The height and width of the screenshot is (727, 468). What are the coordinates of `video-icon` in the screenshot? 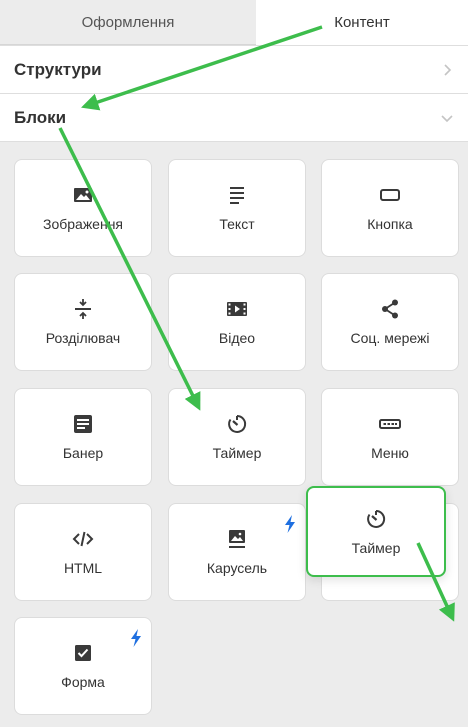 It's located at (237, 309).